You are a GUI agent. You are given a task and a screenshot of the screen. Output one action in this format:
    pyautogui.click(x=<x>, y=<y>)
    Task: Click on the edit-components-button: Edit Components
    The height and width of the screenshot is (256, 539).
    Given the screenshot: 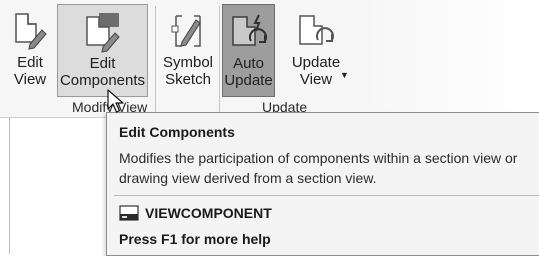 What is the action you would take?
    pyautogui.click(x=102, y=50)
    